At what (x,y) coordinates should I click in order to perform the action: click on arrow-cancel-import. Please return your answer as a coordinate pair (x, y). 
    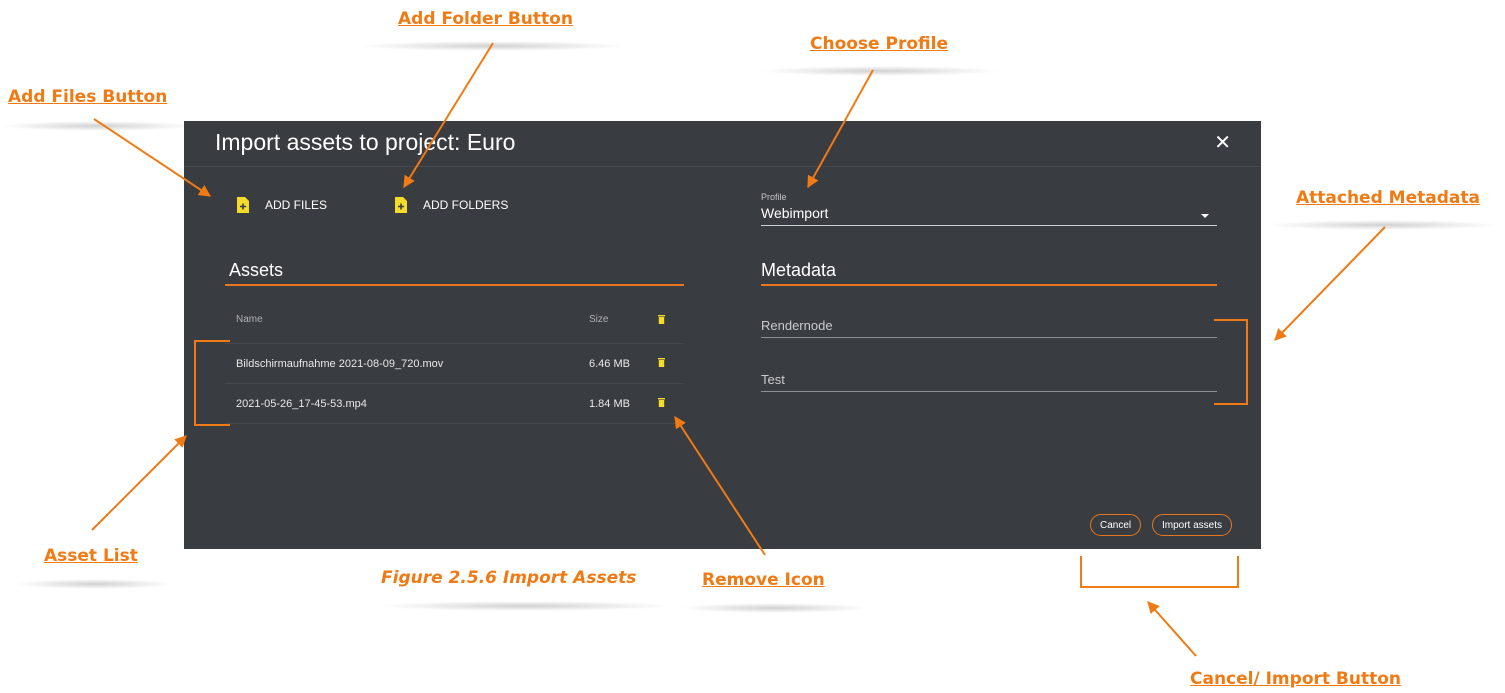
    Looking at the image, I should click on (1172, 629).